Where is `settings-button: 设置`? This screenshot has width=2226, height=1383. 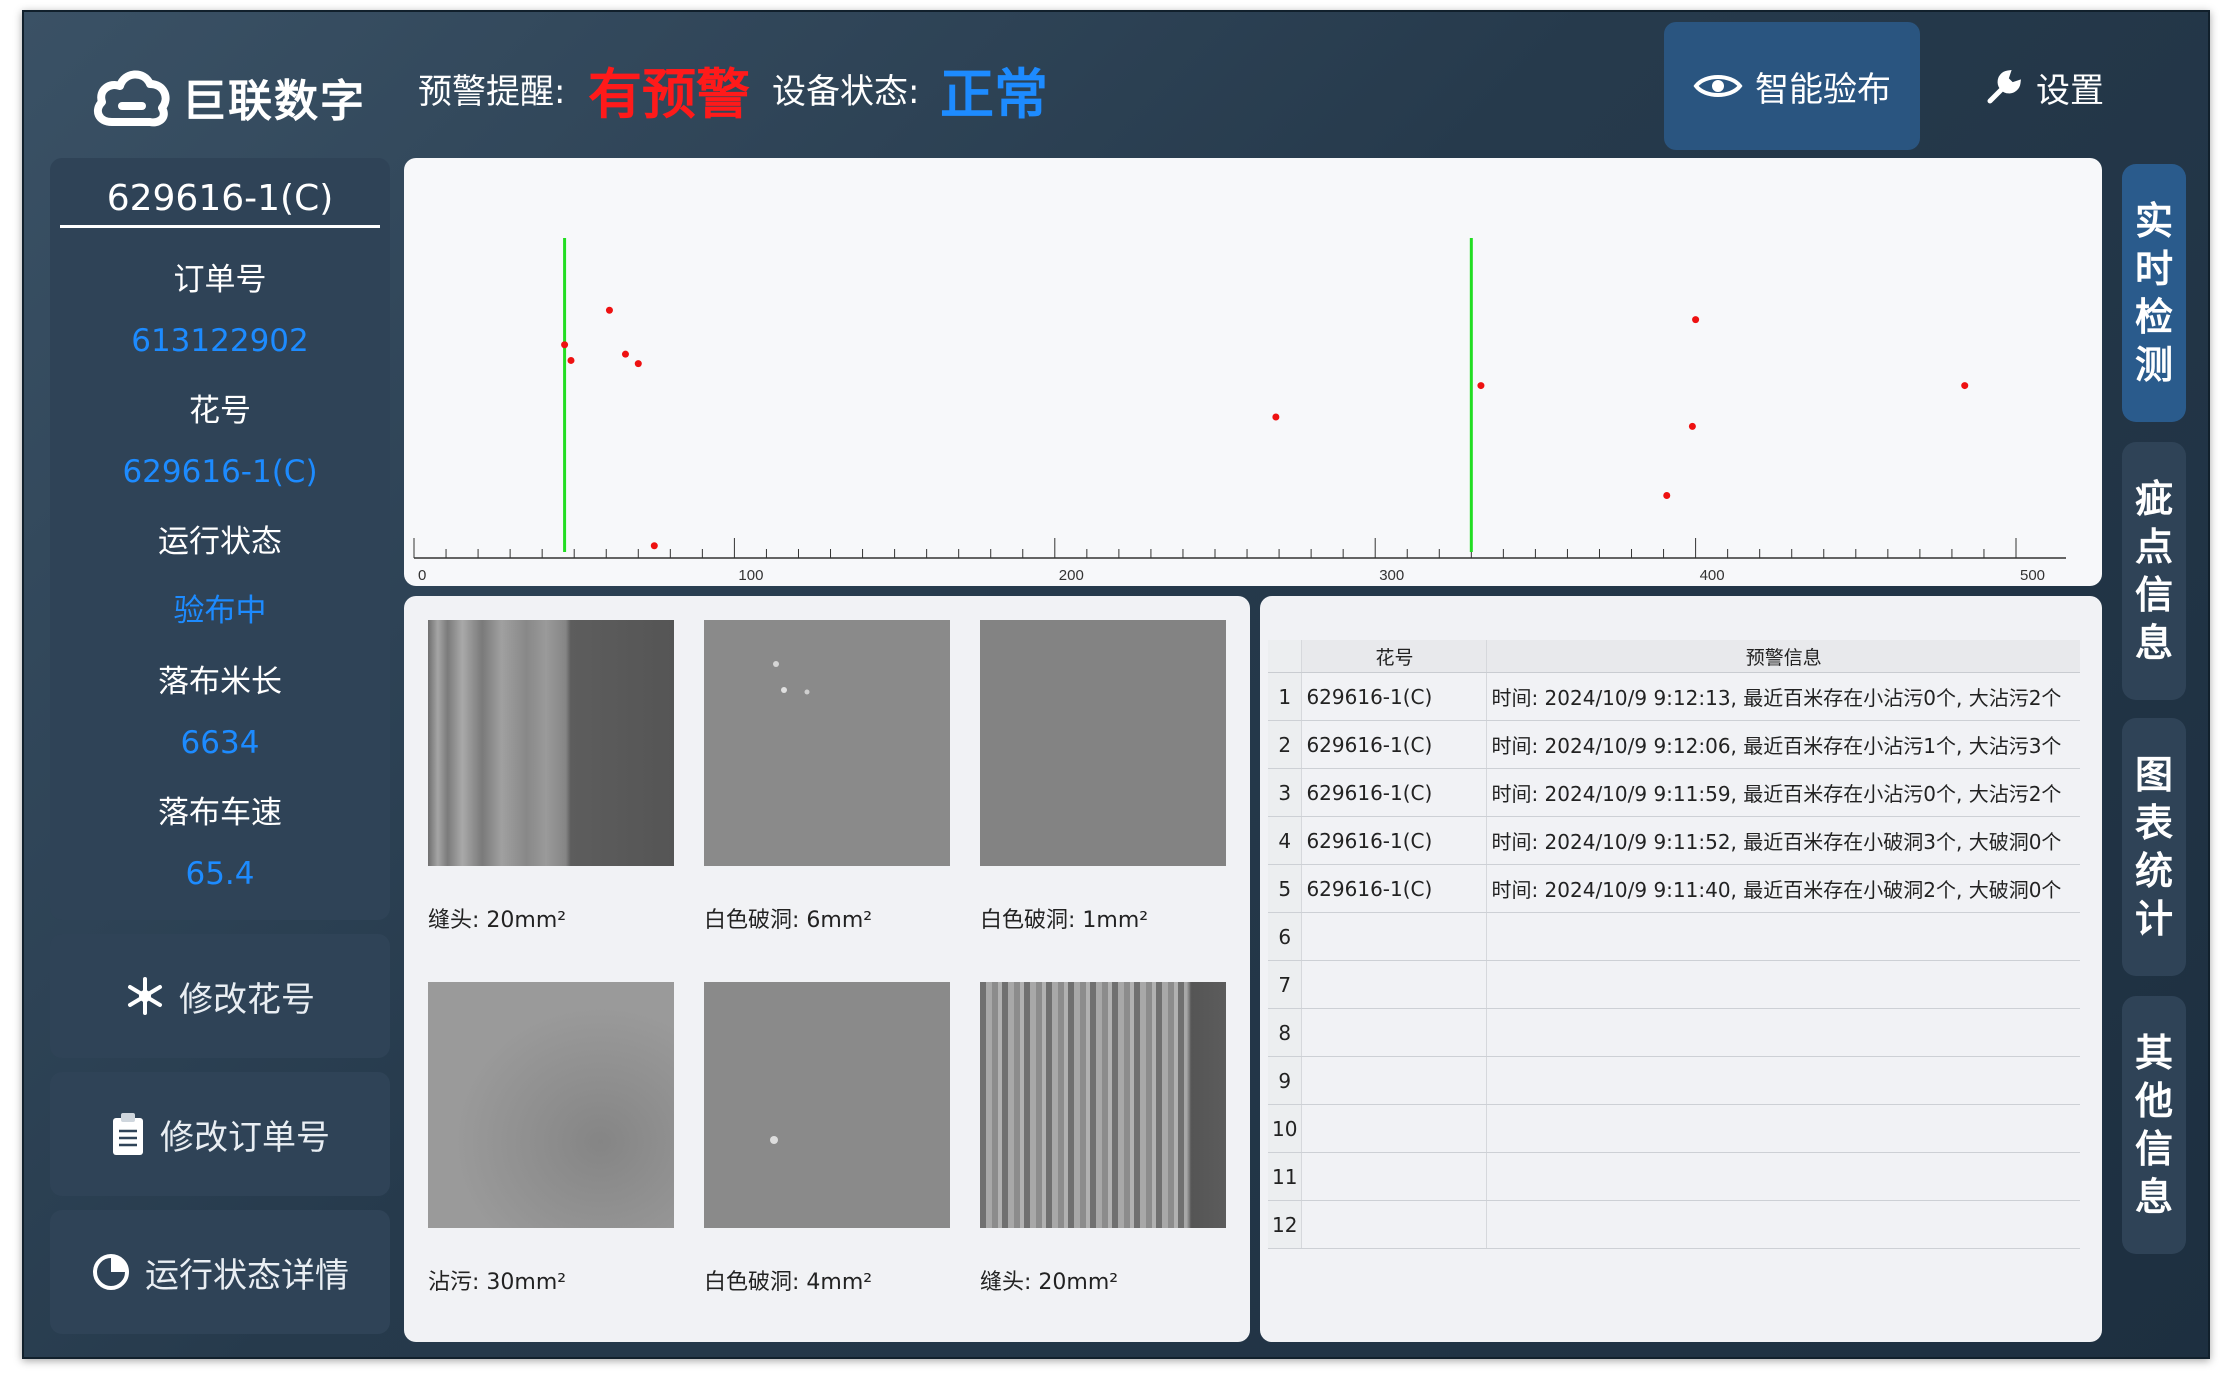 settings-button: 设置 is located at coordinates (2059, 87).